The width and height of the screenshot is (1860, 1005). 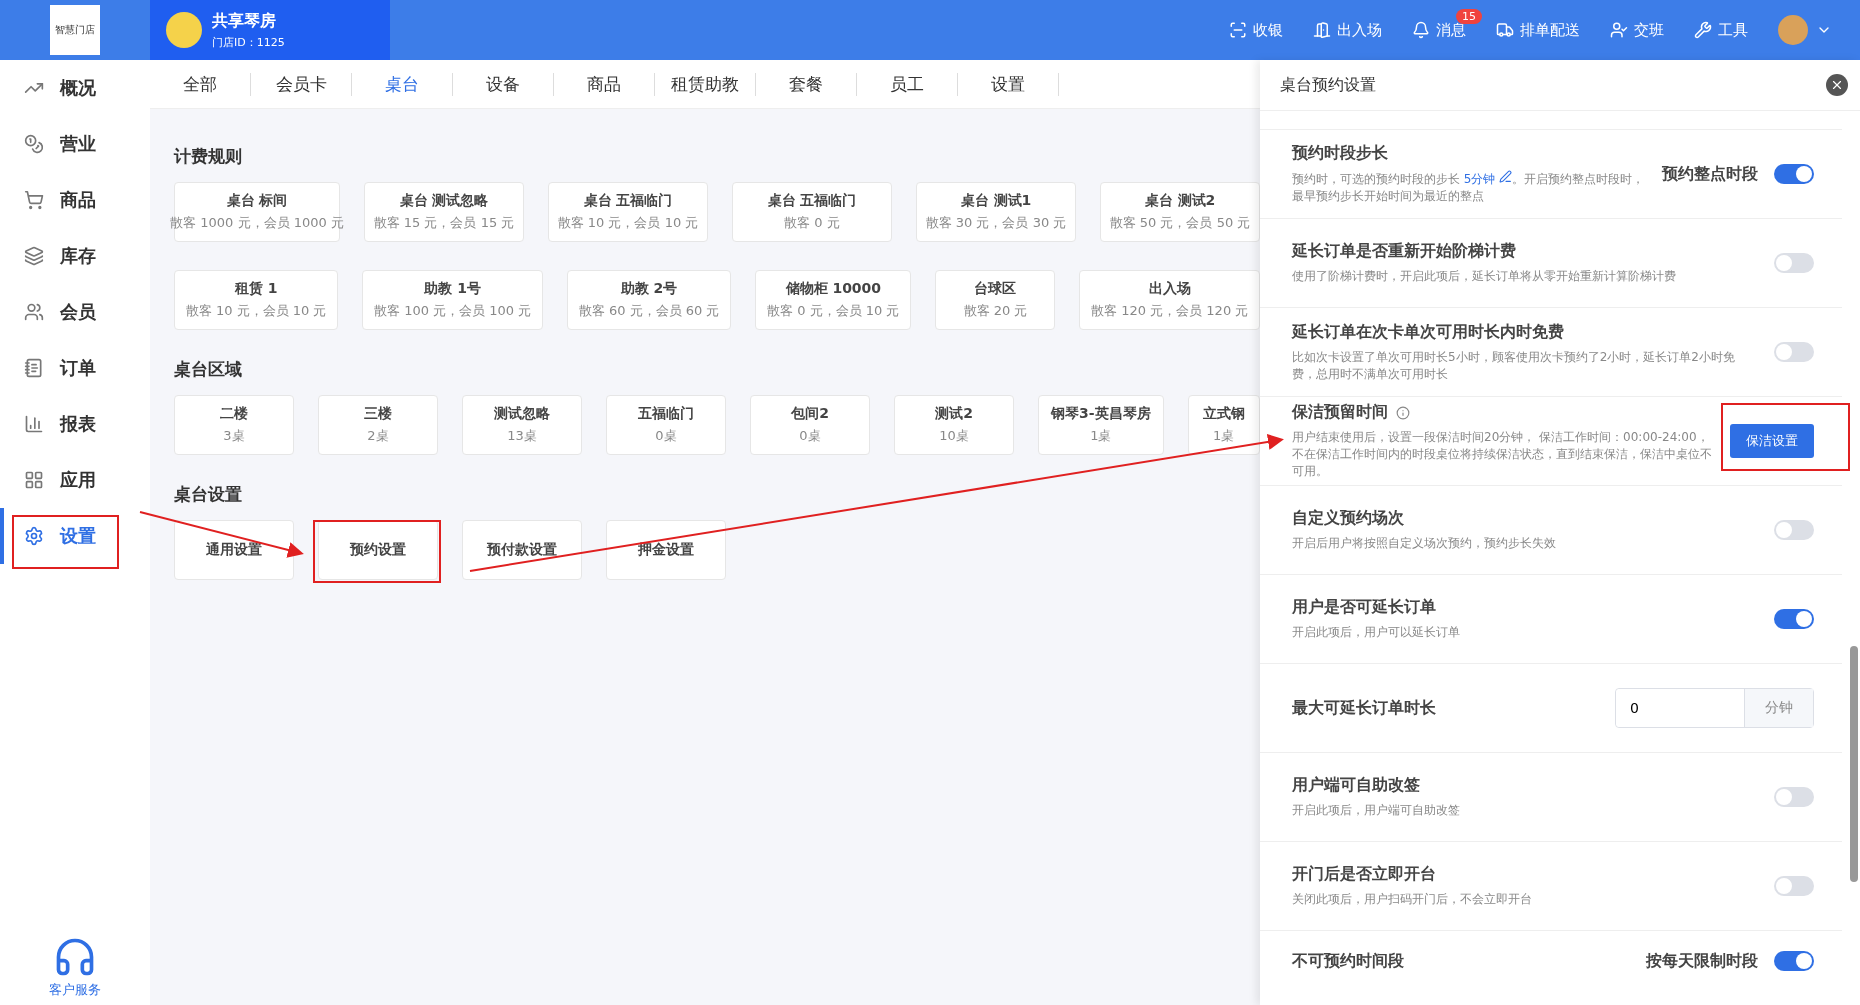 What do you see at coordinates (812, 212) in the screenshot?
I see `billing-rule-card: 桌台 五福临门 散客 0 元` at bounding box center [812, 212].